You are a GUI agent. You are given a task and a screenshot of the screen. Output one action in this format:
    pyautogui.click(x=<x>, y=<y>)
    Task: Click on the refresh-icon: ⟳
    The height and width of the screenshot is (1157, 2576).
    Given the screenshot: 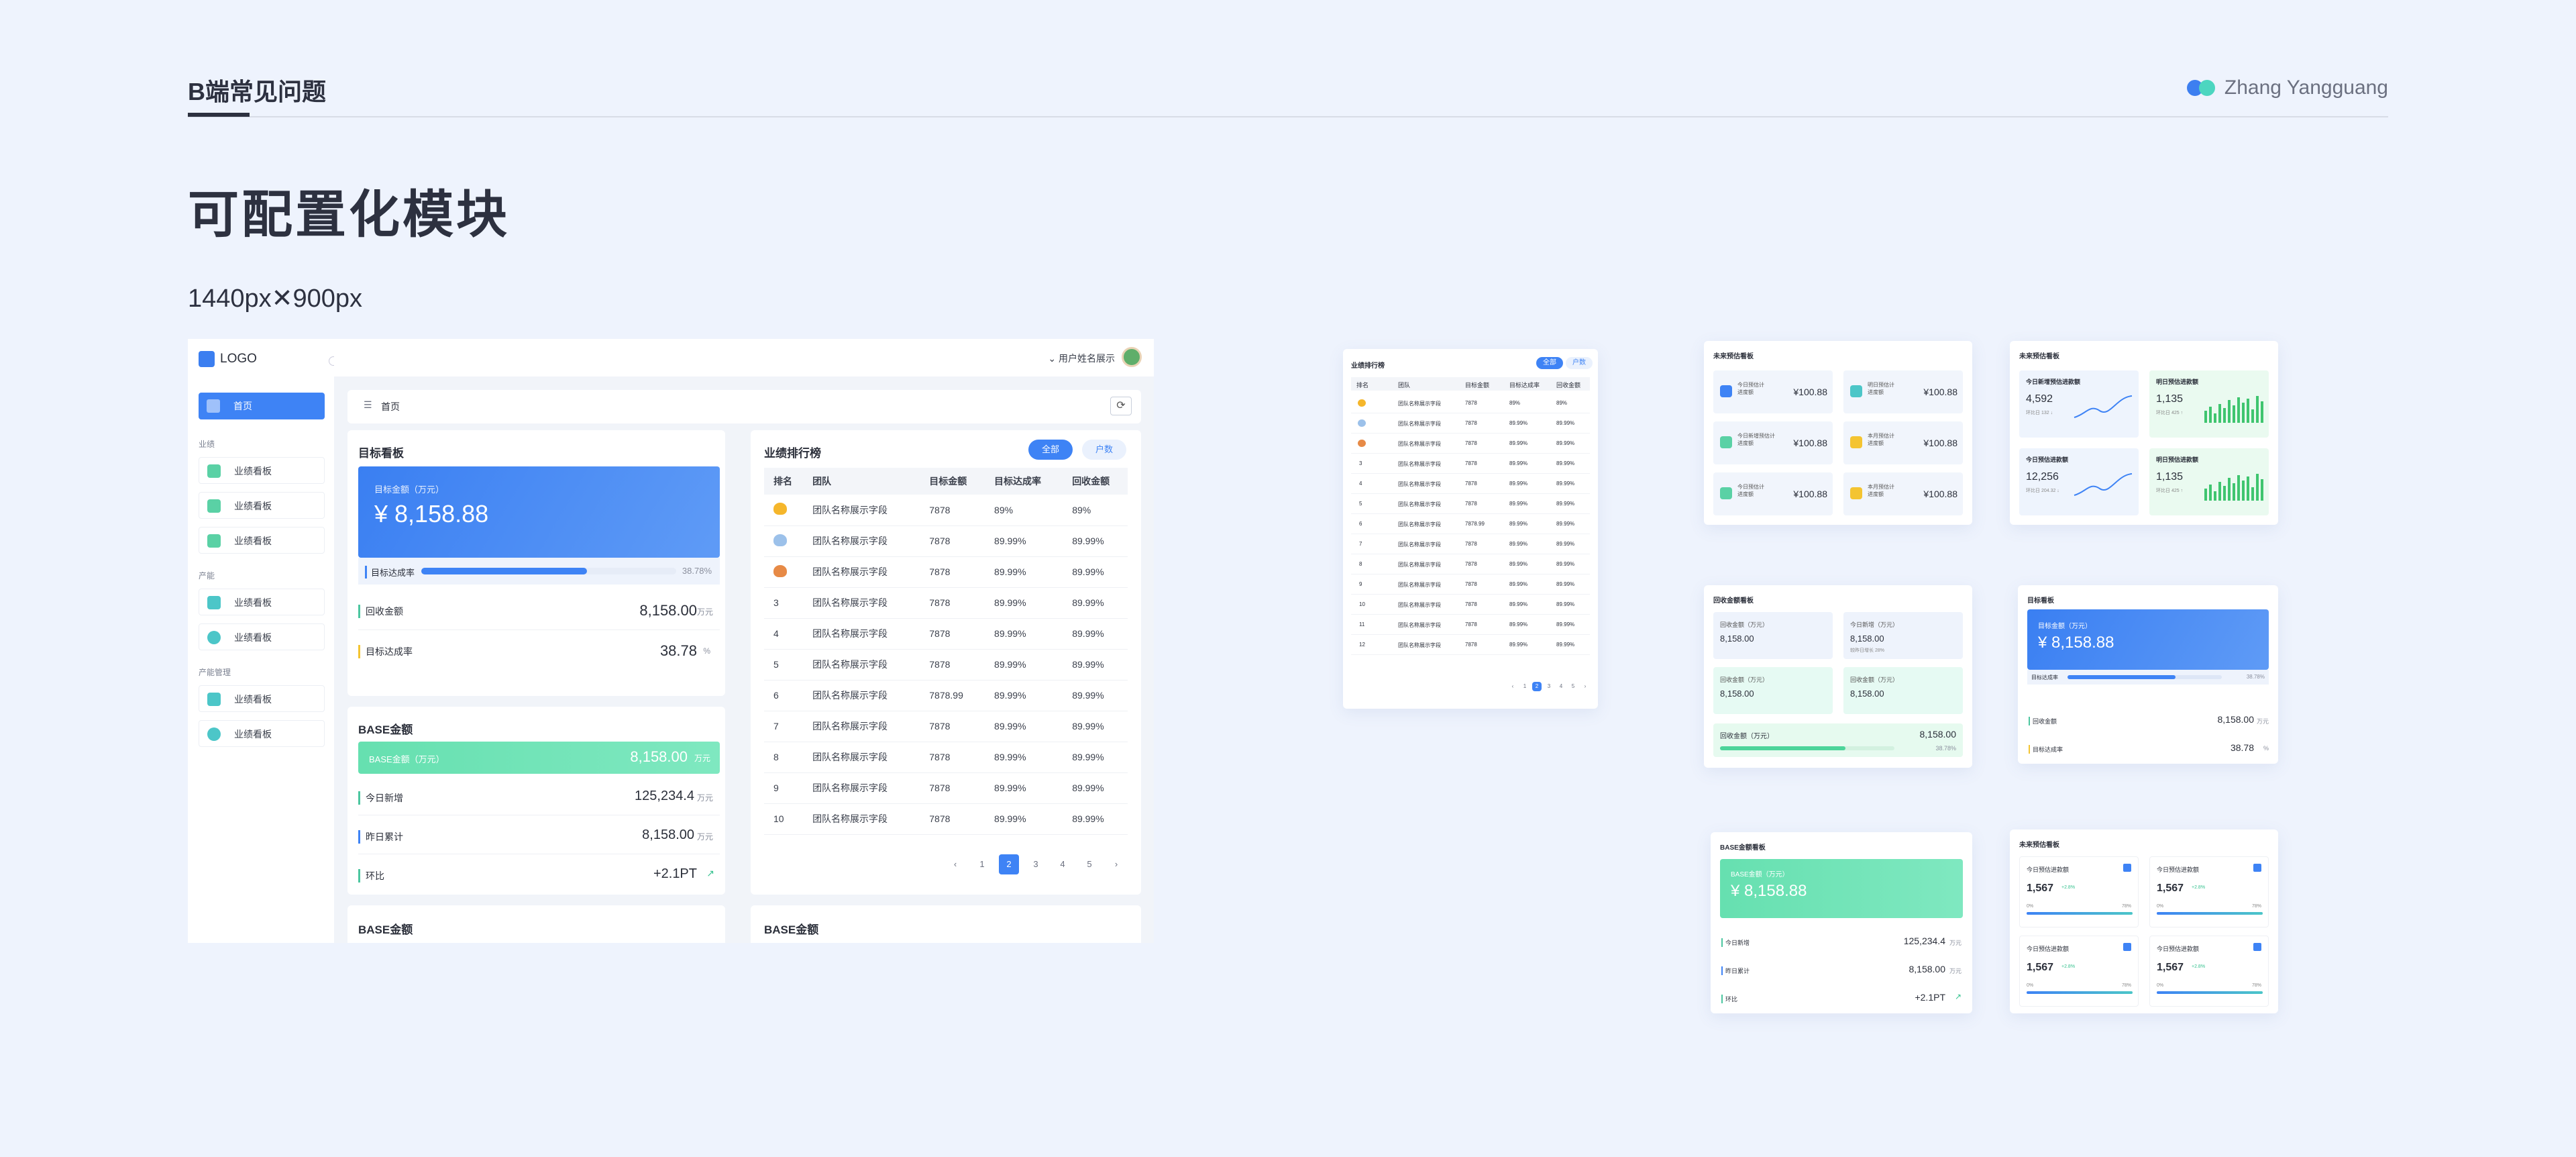 What is the action you would take?
    pyautogui.click(x=1121, y=406)
    